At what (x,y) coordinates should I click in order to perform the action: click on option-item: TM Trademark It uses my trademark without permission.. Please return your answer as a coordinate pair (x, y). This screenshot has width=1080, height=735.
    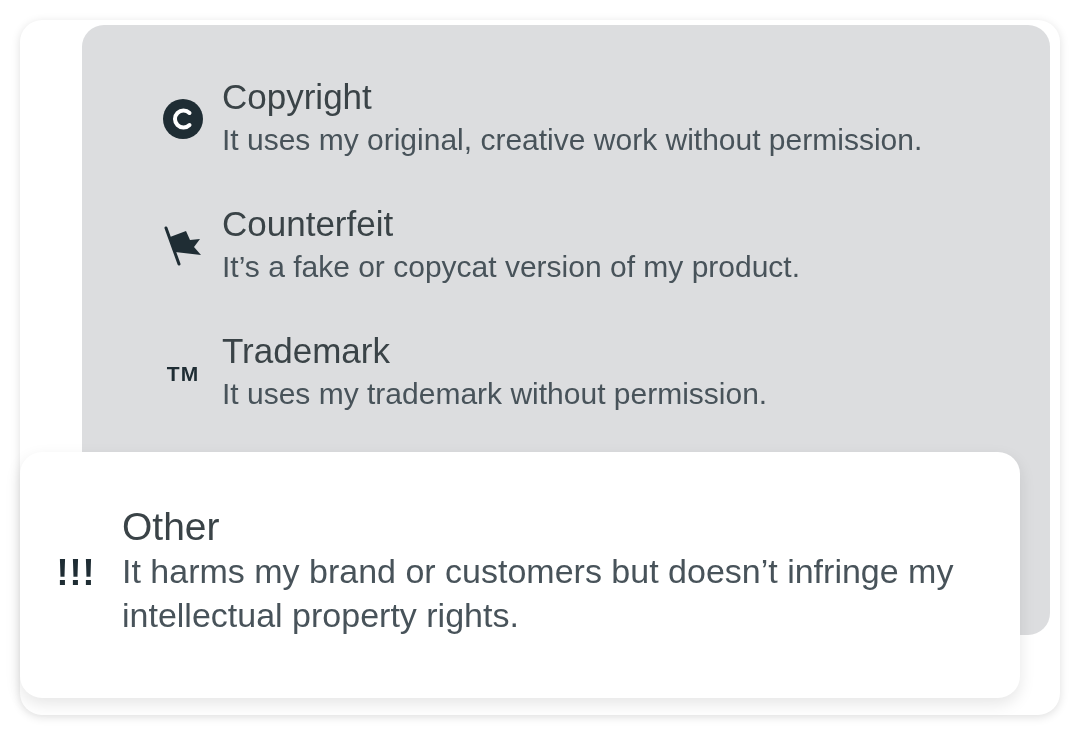
    Looking at the image, I should click on (566, 373).